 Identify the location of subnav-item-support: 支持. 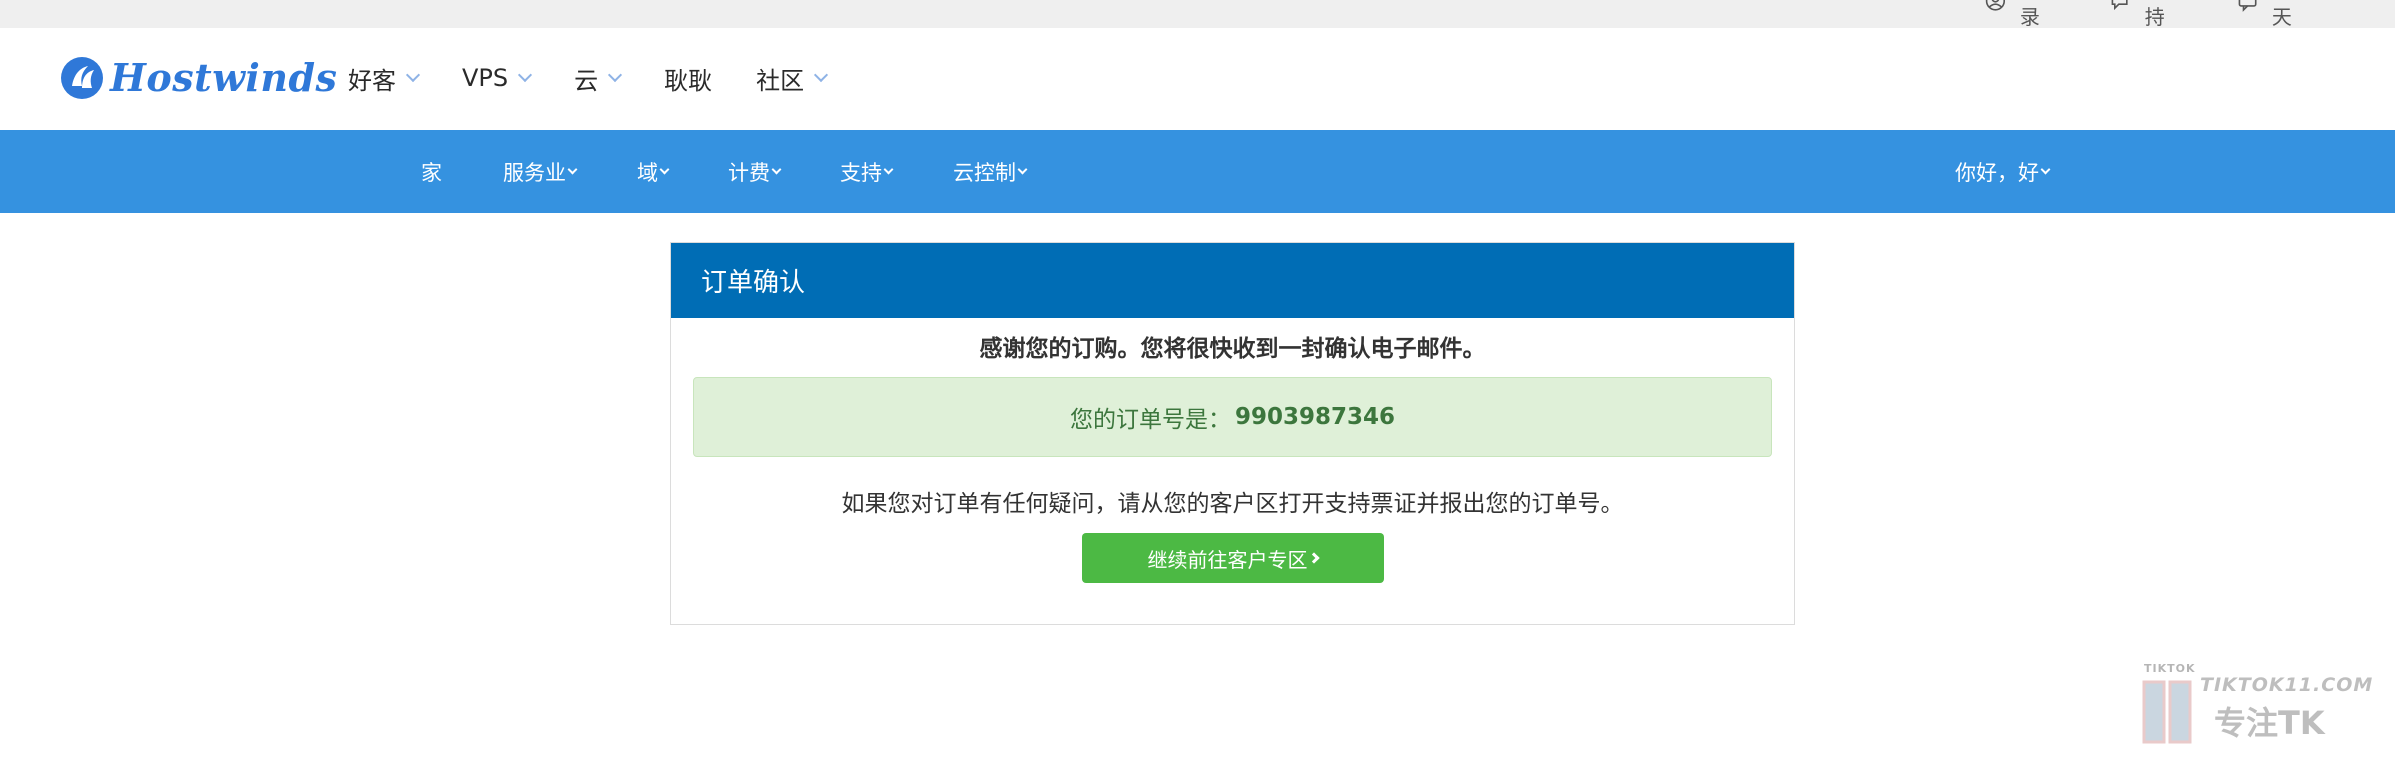
(867, 171).